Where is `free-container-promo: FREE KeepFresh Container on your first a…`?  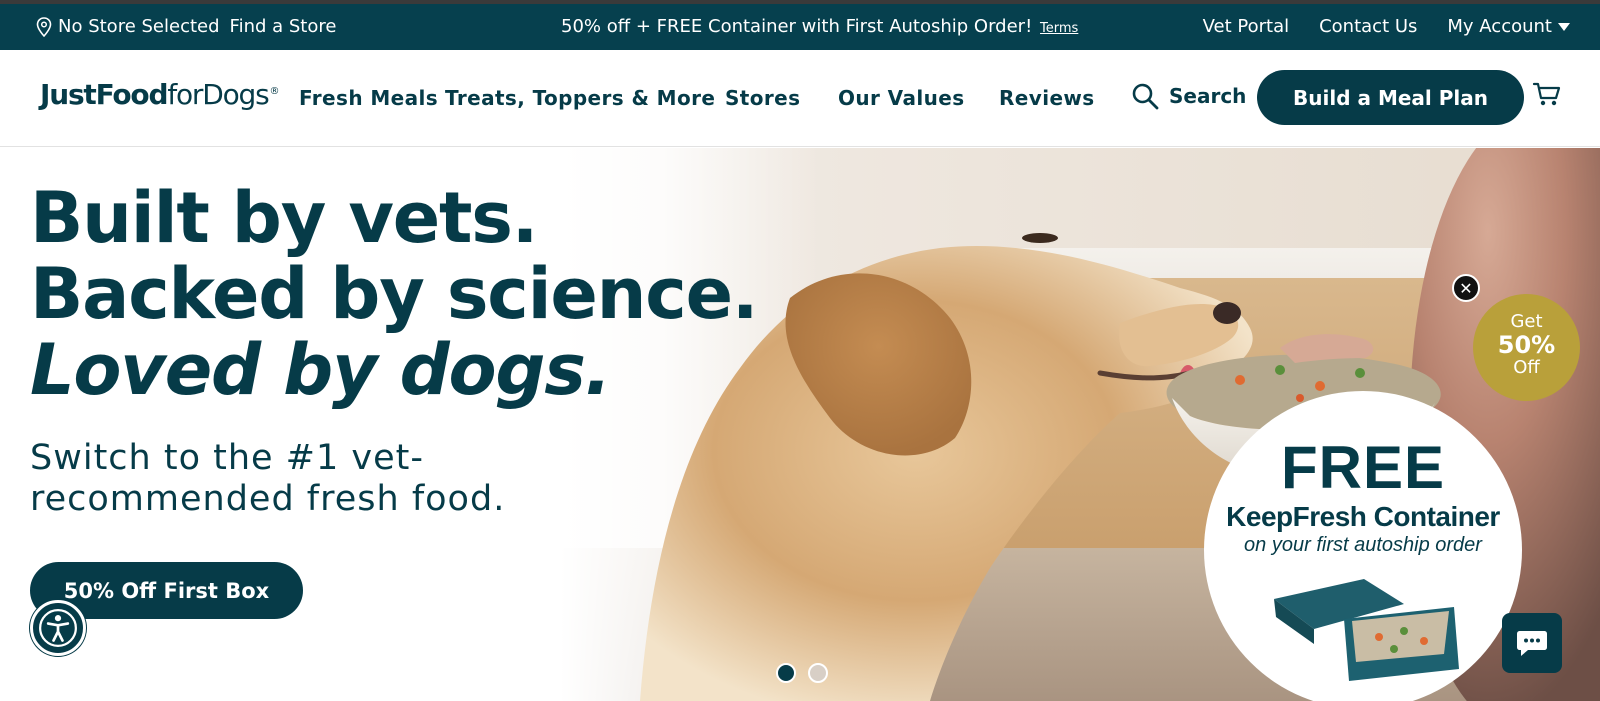 free-container-promo: FREE KeepFresh Container on your first a… is located at coordinates (1363, 546).